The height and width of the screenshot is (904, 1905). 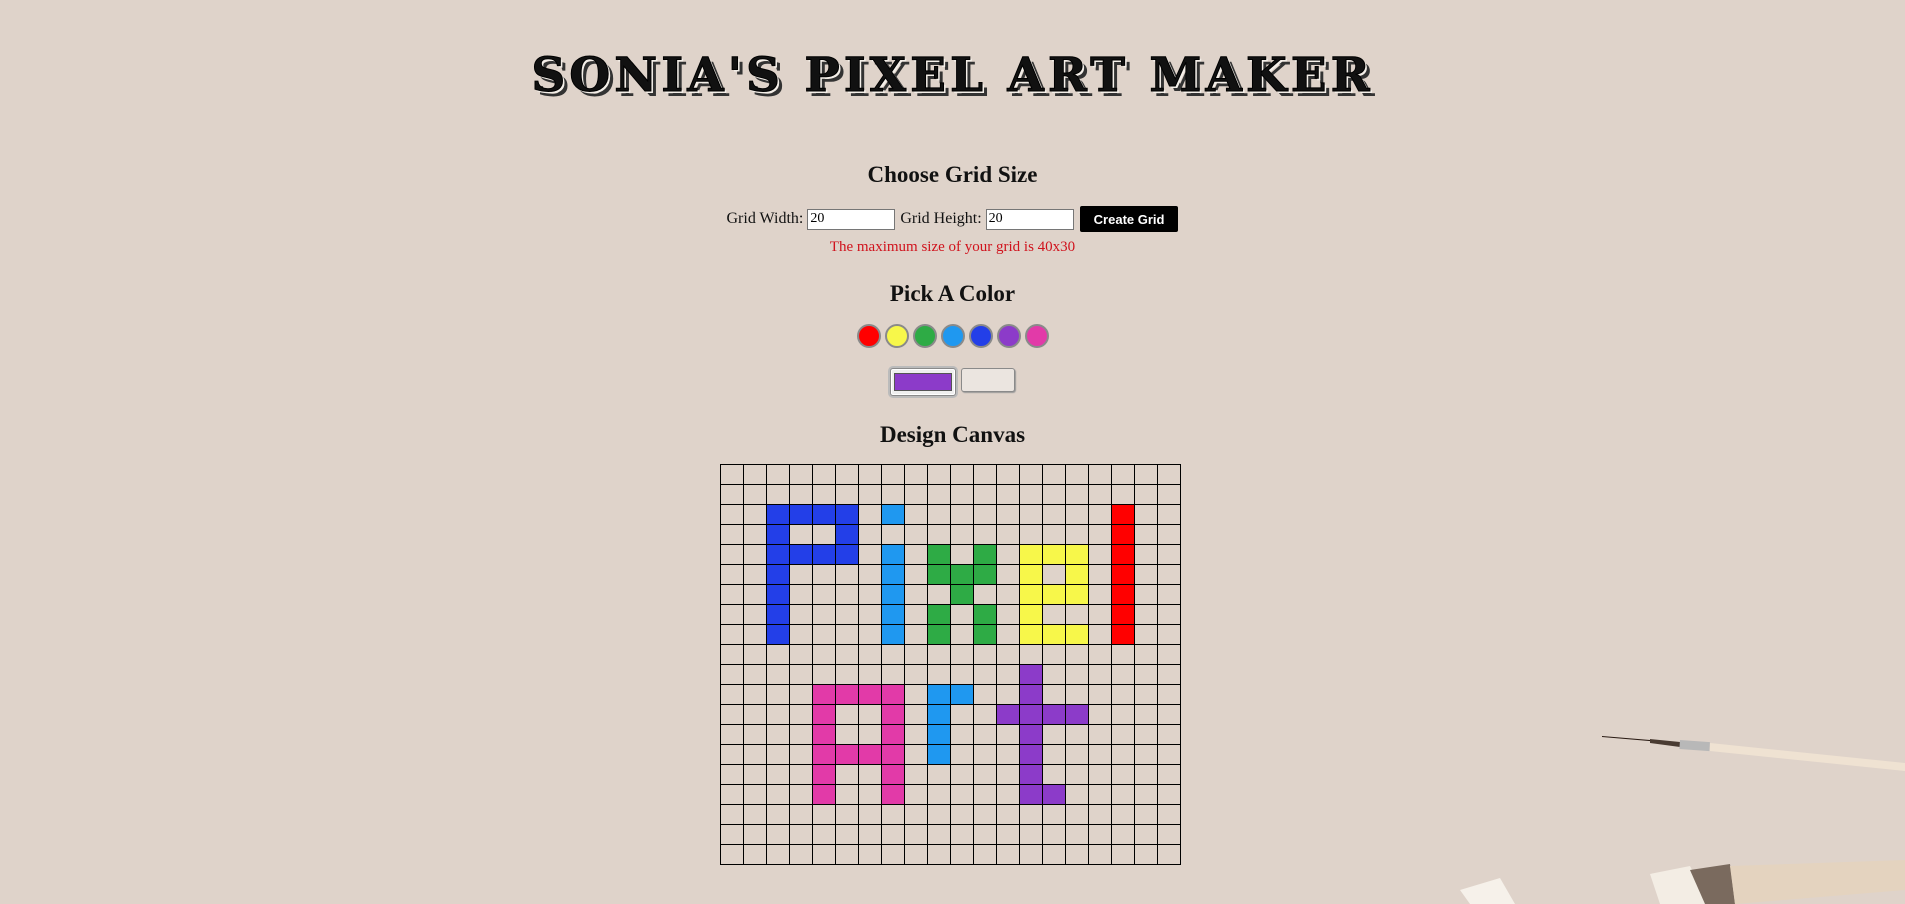 I want to click on pixel-canvas-grid, so click(x=950, y=664).